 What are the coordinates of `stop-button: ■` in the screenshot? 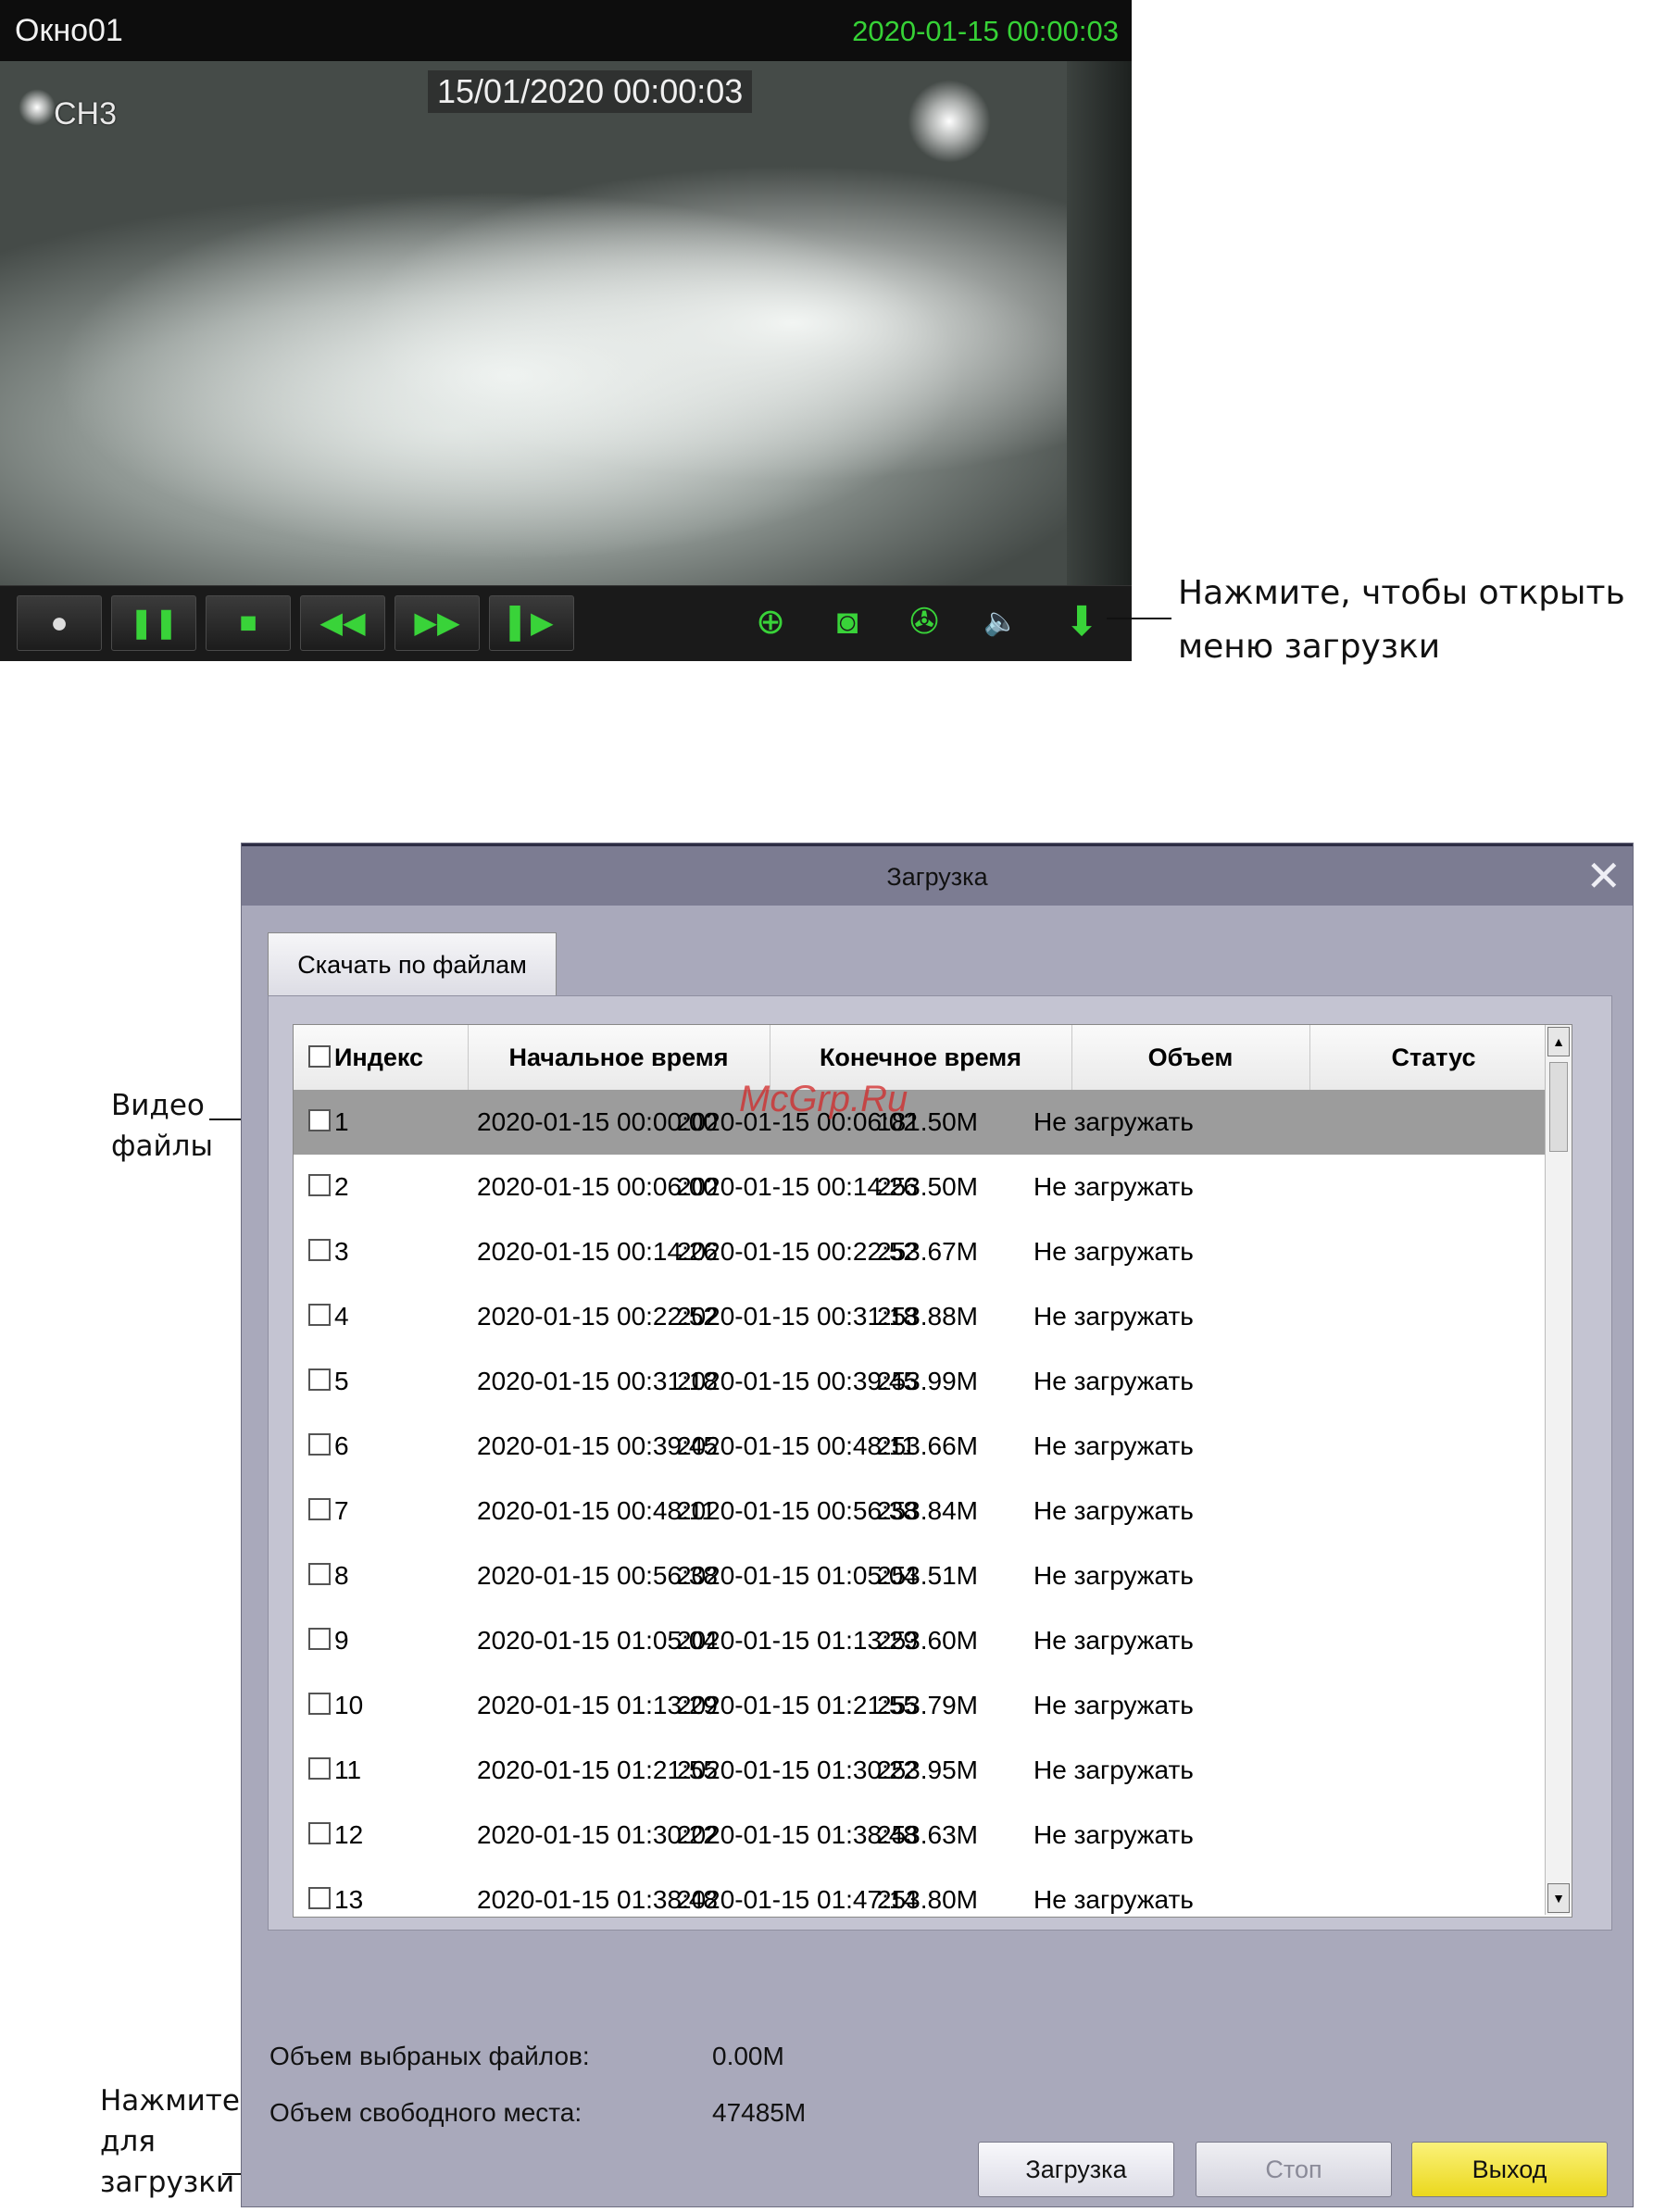 It's located at (248, 623).